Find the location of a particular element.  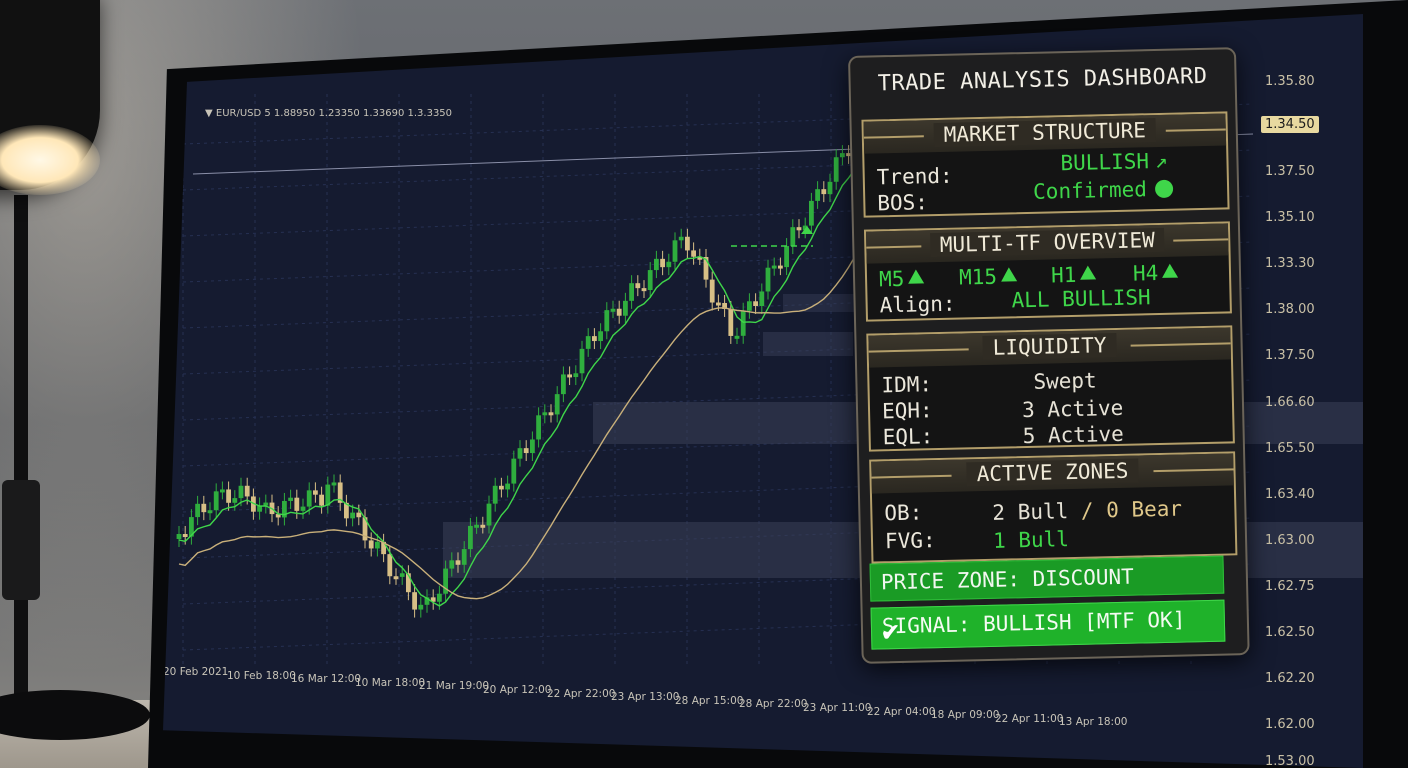

time-tick-label: 22 Apr 04:00 is located at coordinates (901, 711).